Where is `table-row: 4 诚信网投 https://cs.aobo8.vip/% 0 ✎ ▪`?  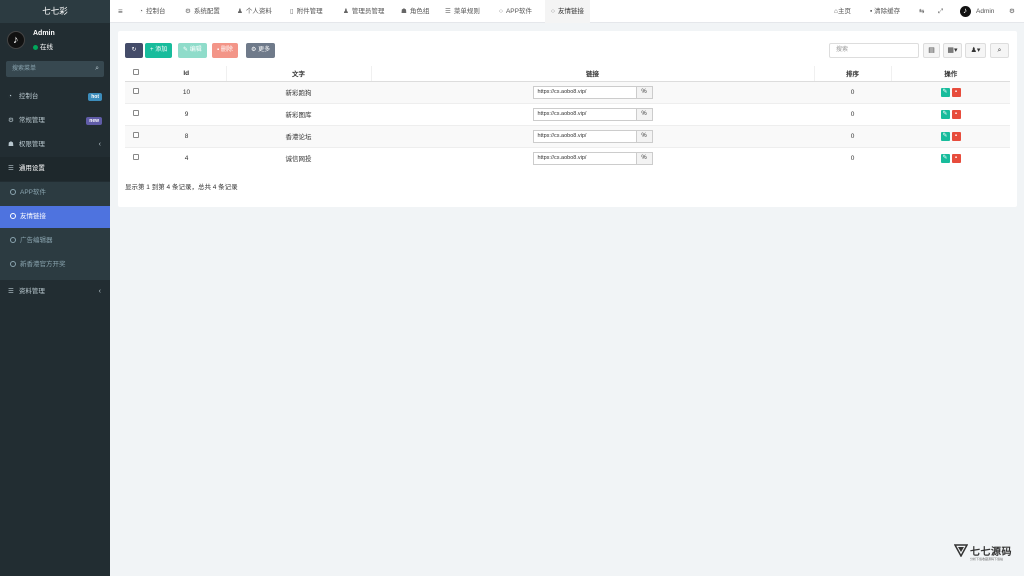 table-row: 4 诚信网投 https://cs.aobo8.vip/% 0 ✎ ▪ is located at coordinates (567, 157).